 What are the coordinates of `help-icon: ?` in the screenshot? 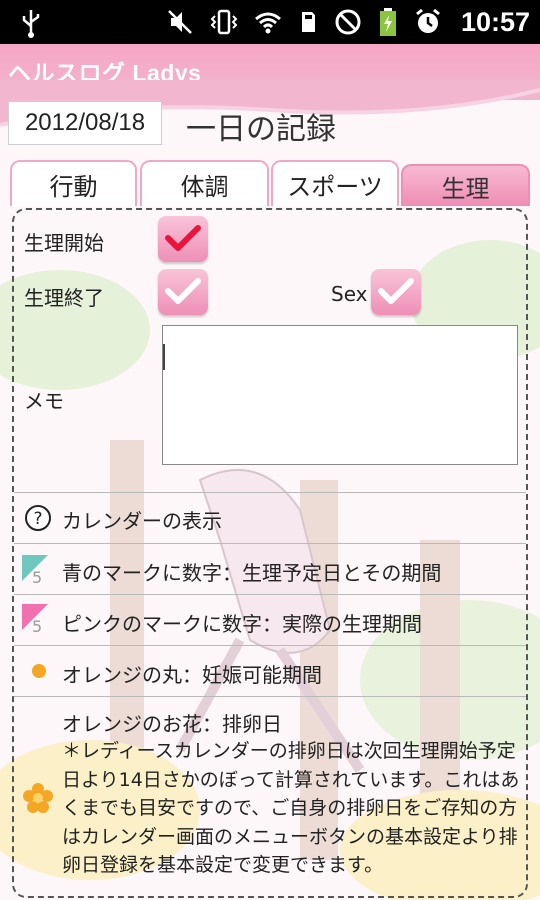 It's located at (38, 518).